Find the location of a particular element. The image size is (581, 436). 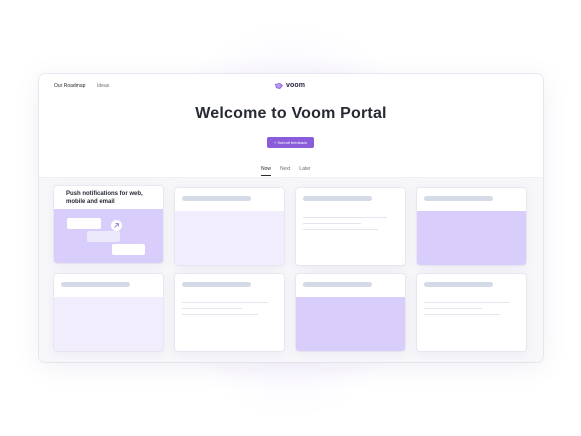

roadmap-tabs: Now Next Later is located at coordinates (286, 171).